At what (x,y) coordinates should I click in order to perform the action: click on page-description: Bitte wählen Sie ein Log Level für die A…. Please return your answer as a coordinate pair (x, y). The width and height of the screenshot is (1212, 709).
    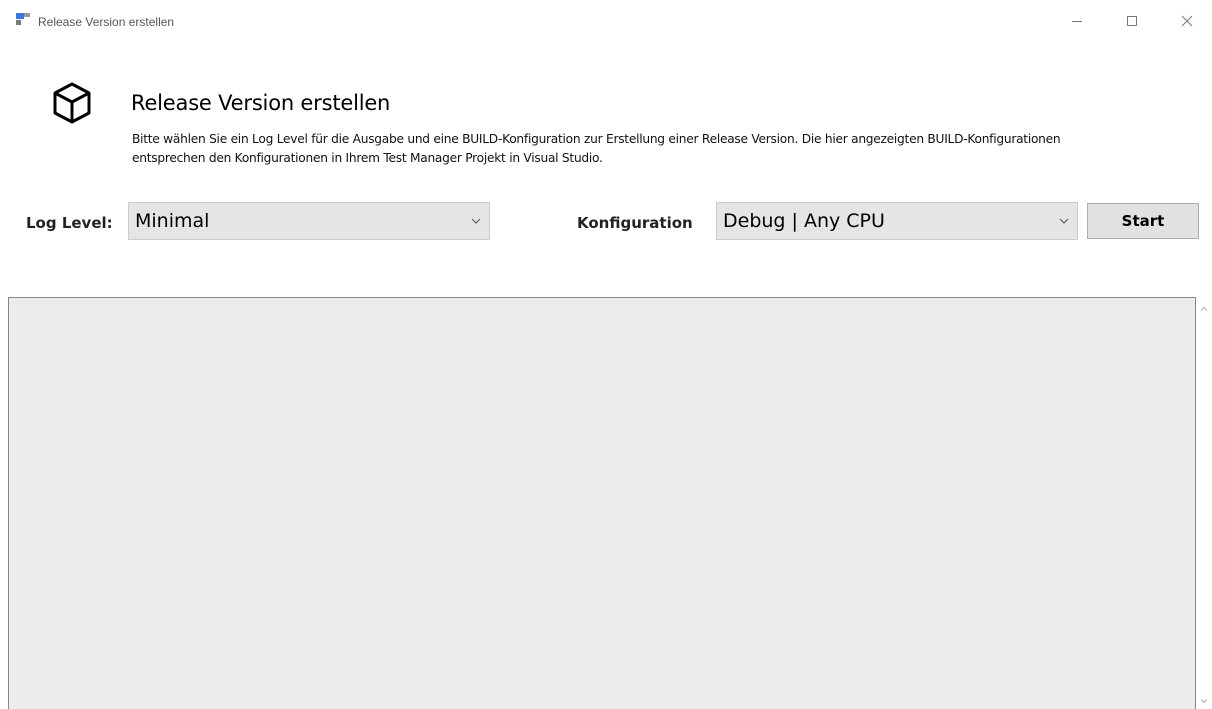
    Looking at the image, I should click on (596, 148).